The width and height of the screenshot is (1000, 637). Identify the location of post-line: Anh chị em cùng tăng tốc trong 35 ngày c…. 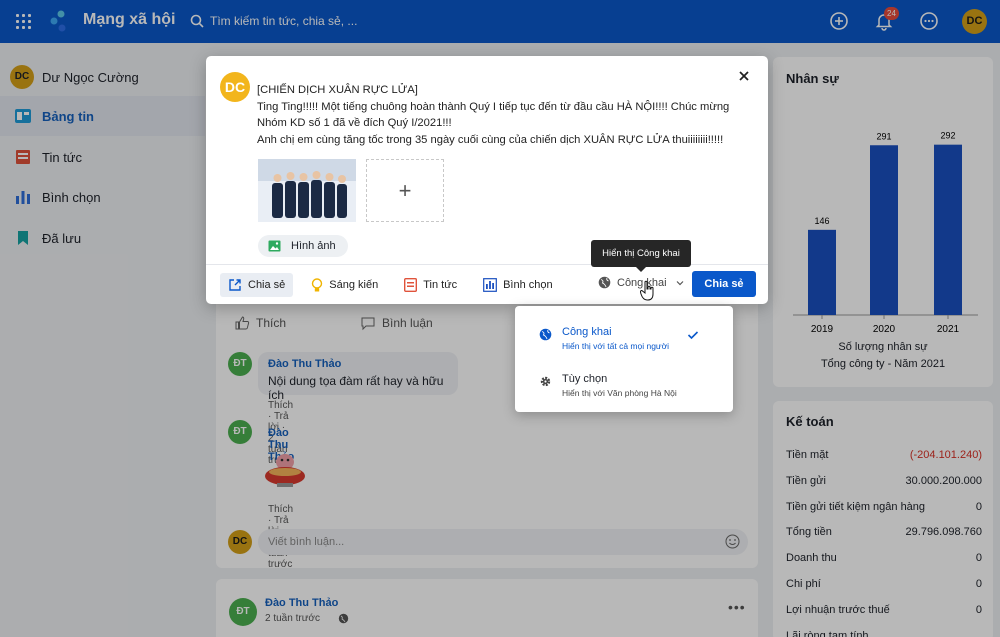
(490, 139).